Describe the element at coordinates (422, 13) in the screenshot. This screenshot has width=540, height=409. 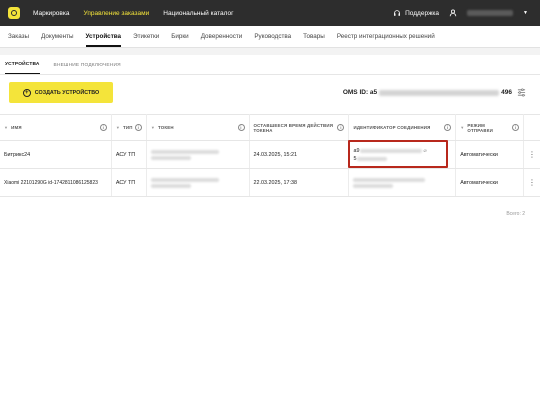
I see `support-label: Поддержка` at that location.